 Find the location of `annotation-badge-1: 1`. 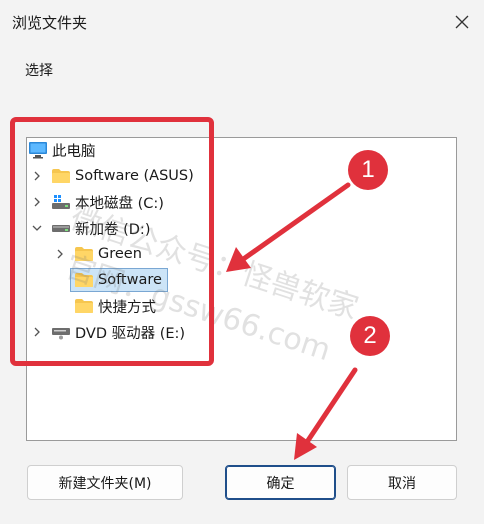

annotation-badge-1: 1 is located at coordinates (368, 170).